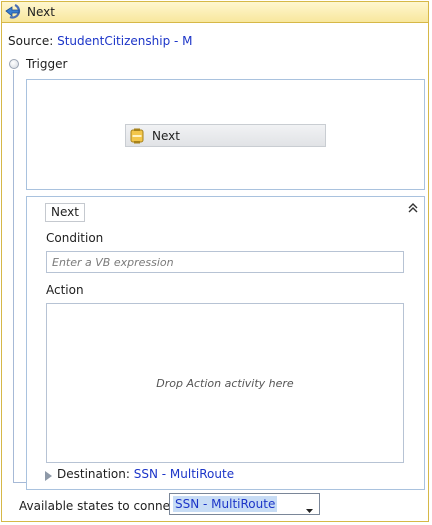 This screenshot has width=432, height=525. What do you see at coordinates (124, 41) in the screenshot?
I see `source-state-link: StudentCitizenship - M` at bounding box center [124, 41].